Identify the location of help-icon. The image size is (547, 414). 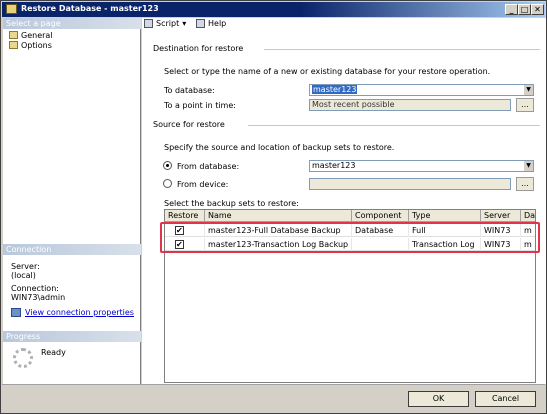
(200, 23).